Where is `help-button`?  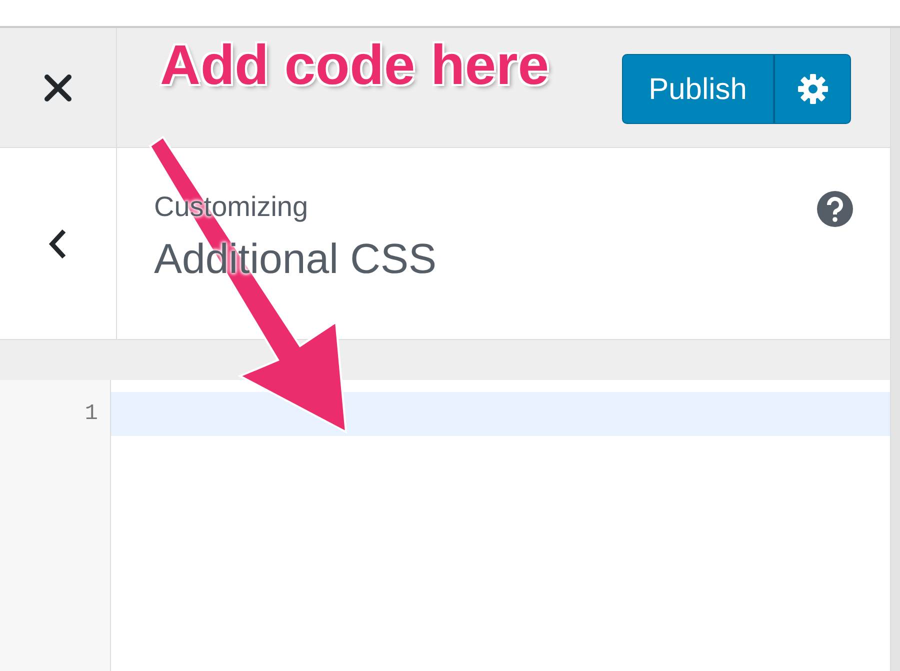 help-button is located at coordinates (835, 209).